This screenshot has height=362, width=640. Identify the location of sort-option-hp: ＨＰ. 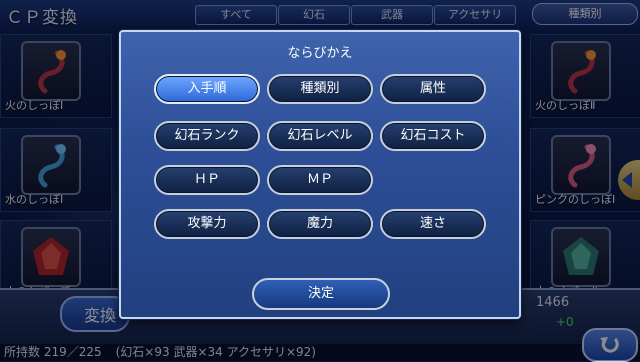
(207, 180).